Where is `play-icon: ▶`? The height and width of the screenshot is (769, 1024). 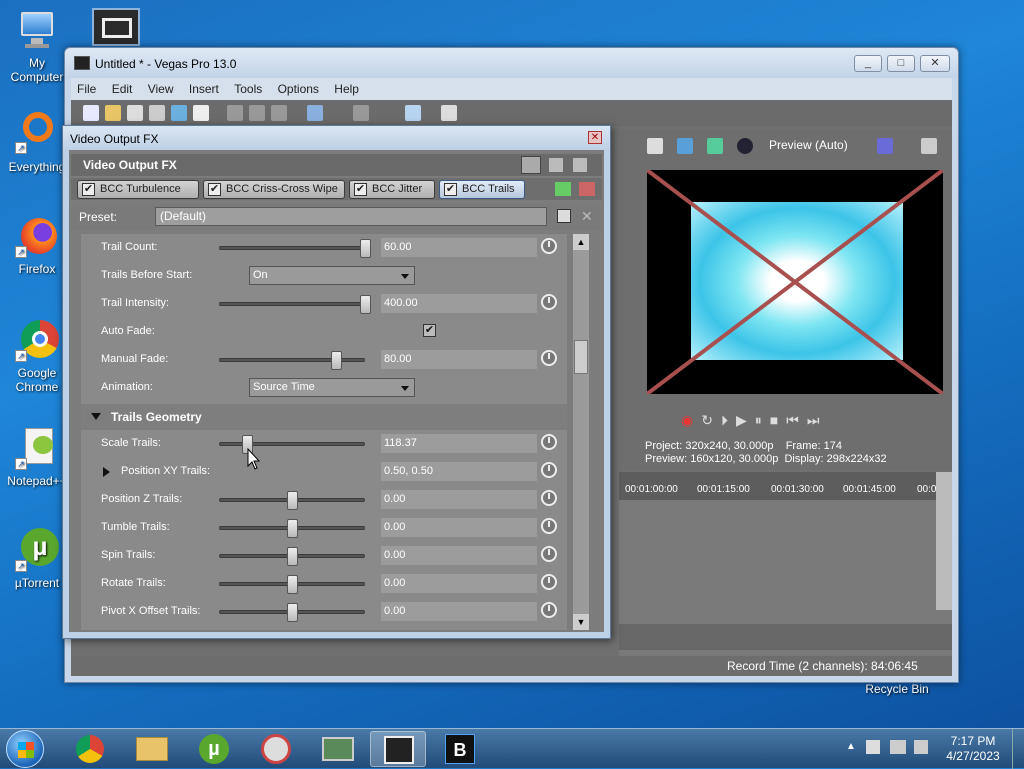
play-icon: ▶ is located at coordinates (745, 420).